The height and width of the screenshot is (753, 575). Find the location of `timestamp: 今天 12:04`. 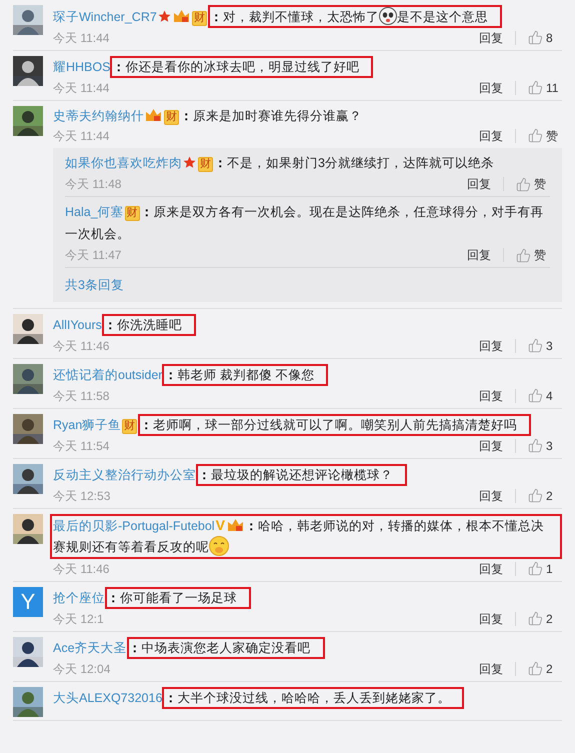

timestamp: 今天 12:04 is located at coordinates (81, 669).